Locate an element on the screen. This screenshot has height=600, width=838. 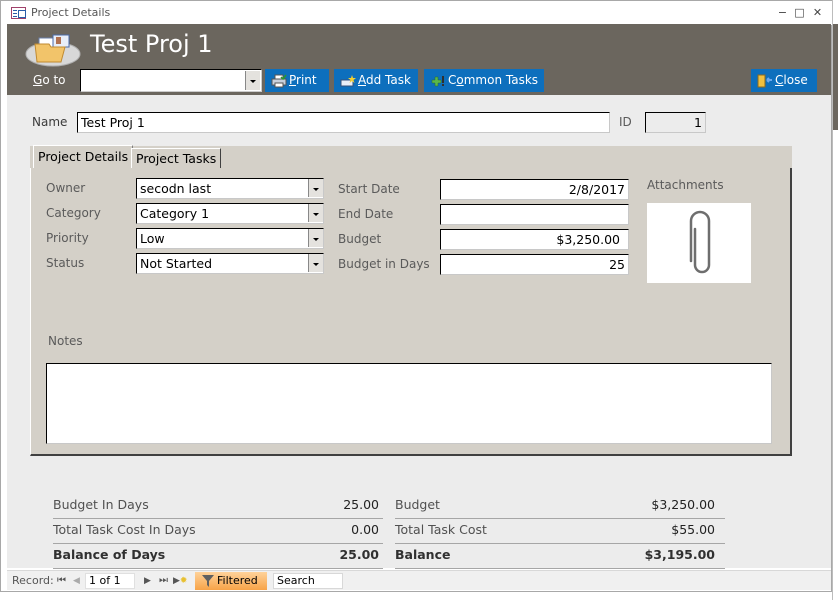
budget-label: Budget is located at coordinates (360, 239).